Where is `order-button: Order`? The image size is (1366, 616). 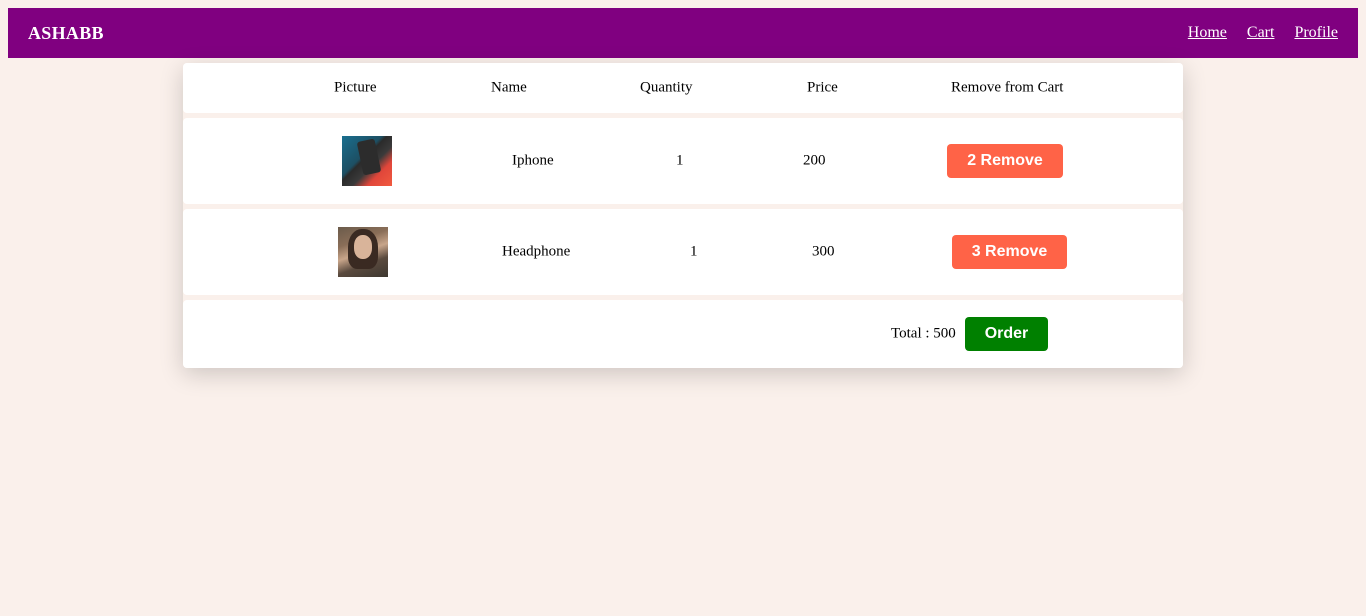 order-button: Order is located at coordinates (1006, 334).